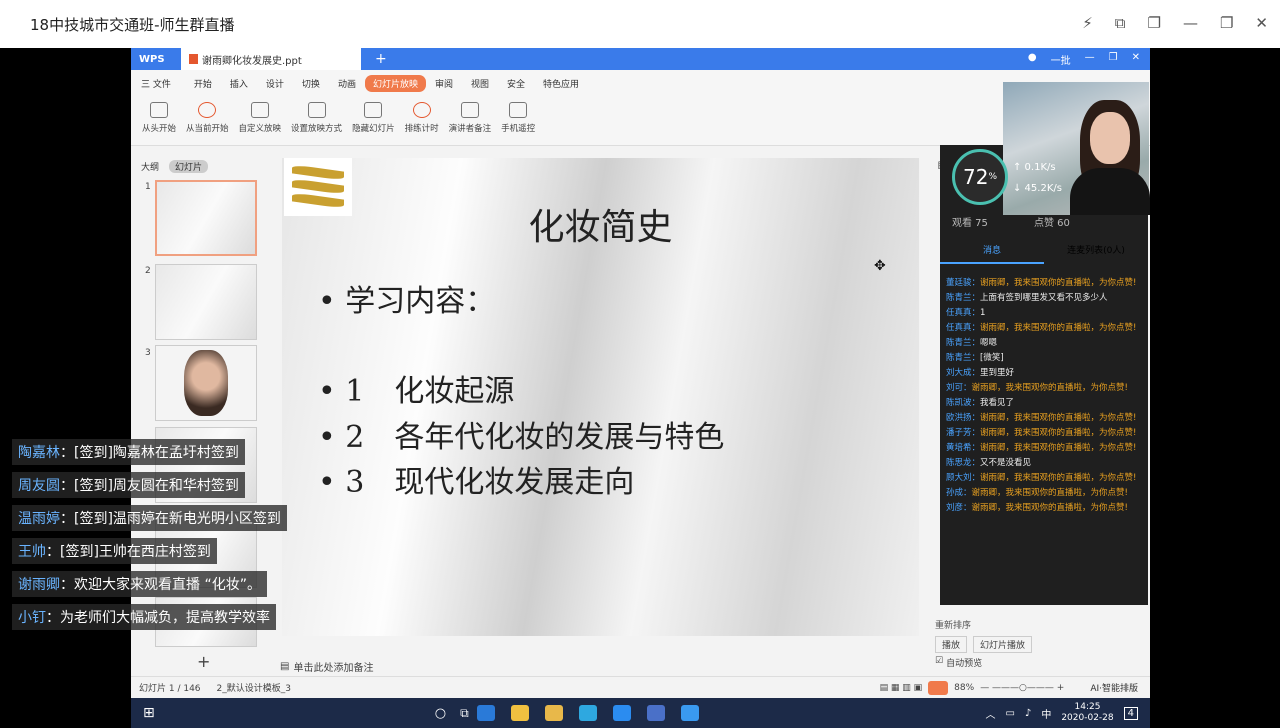 The image size is (1280, 728). I want to click on chat-message: 刘可：谢雨卿，我来围观你的直播啦，为你点赞!, so click(1037, 388).